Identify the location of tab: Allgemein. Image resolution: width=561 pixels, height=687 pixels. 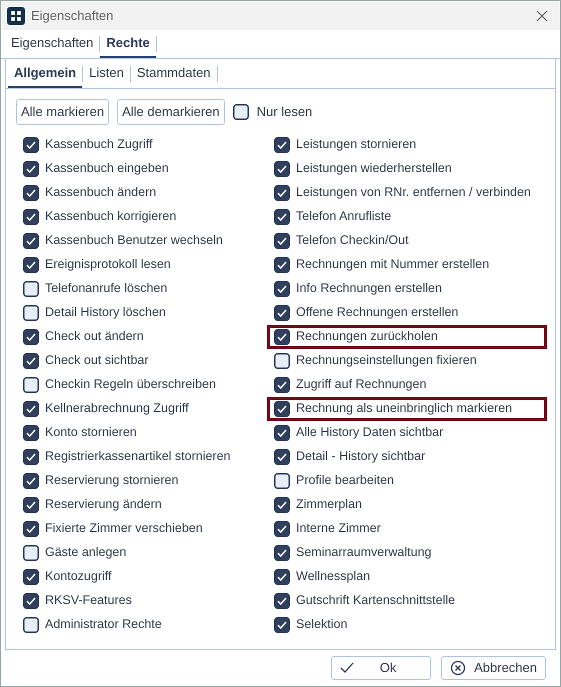
(45, 74).